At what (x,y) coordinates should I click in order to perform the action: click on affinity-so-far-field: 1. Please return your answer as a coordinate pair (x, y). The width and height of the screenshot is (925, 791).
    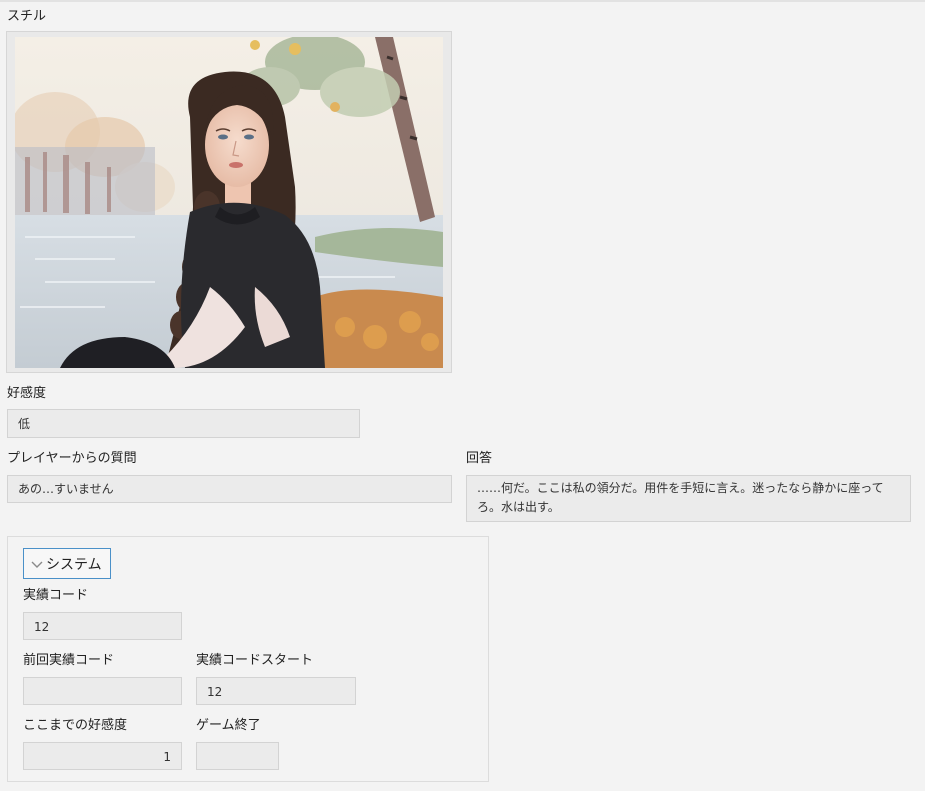
    Looking at the image, I should click on (102, 756).